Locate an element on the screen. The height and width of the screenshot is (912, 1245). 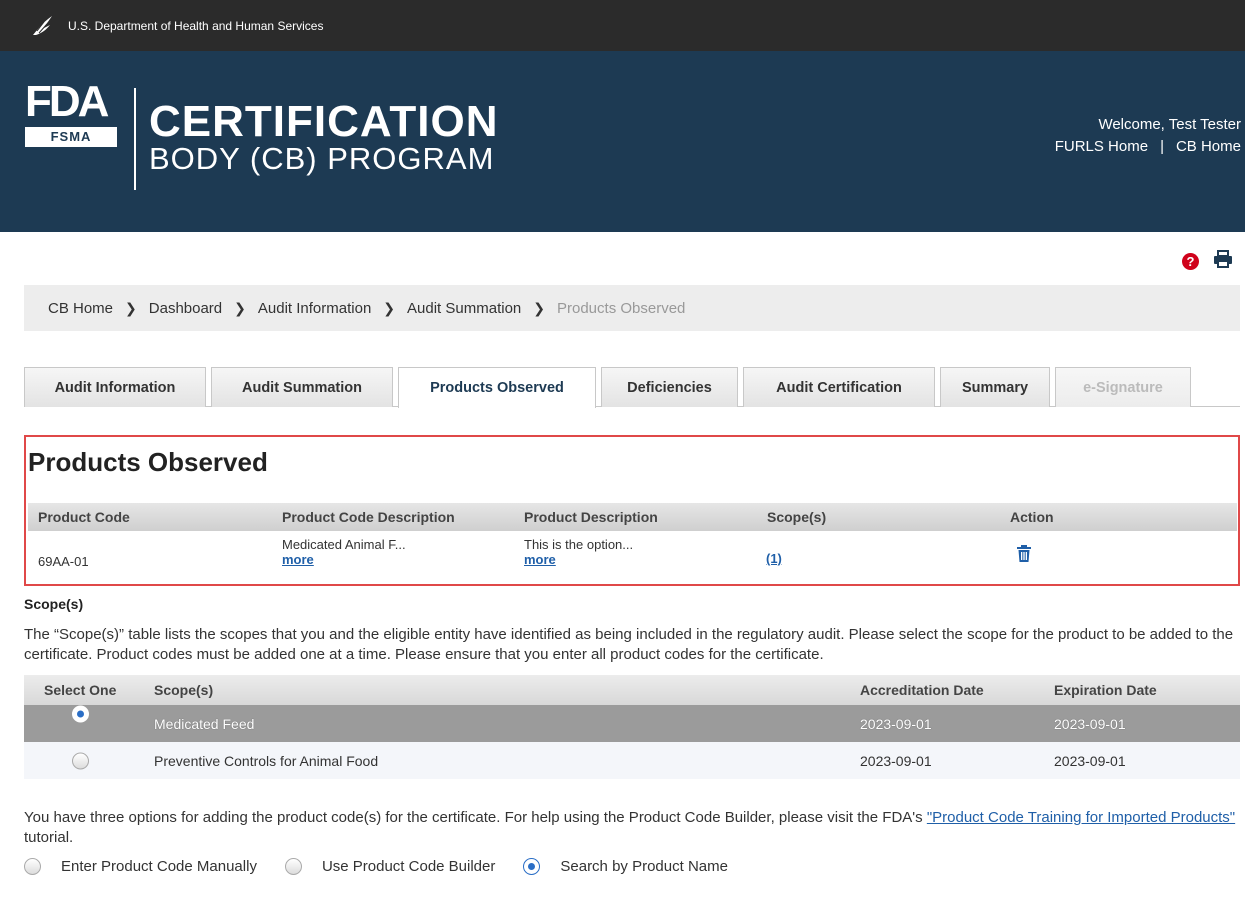
col-accreditation-date: Accreditation Date is located at coordinates (922, 690).